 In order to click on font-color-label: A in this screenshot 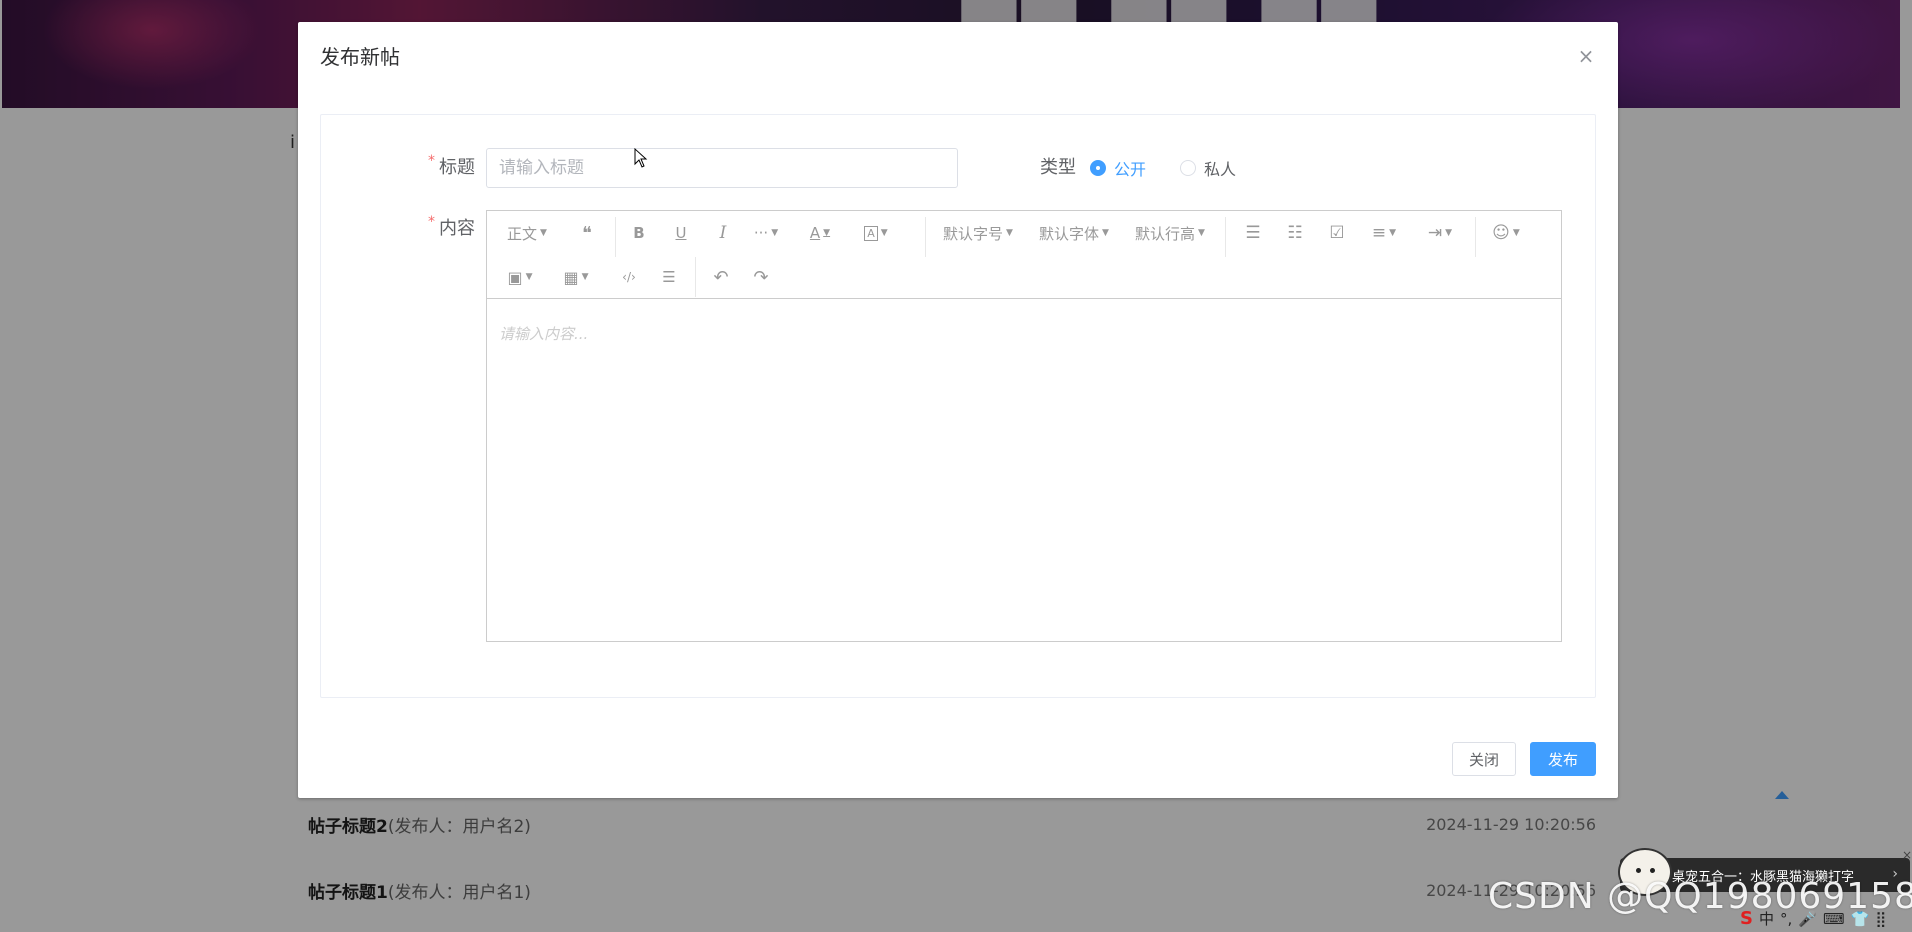, I will do `click(815, 233)`.